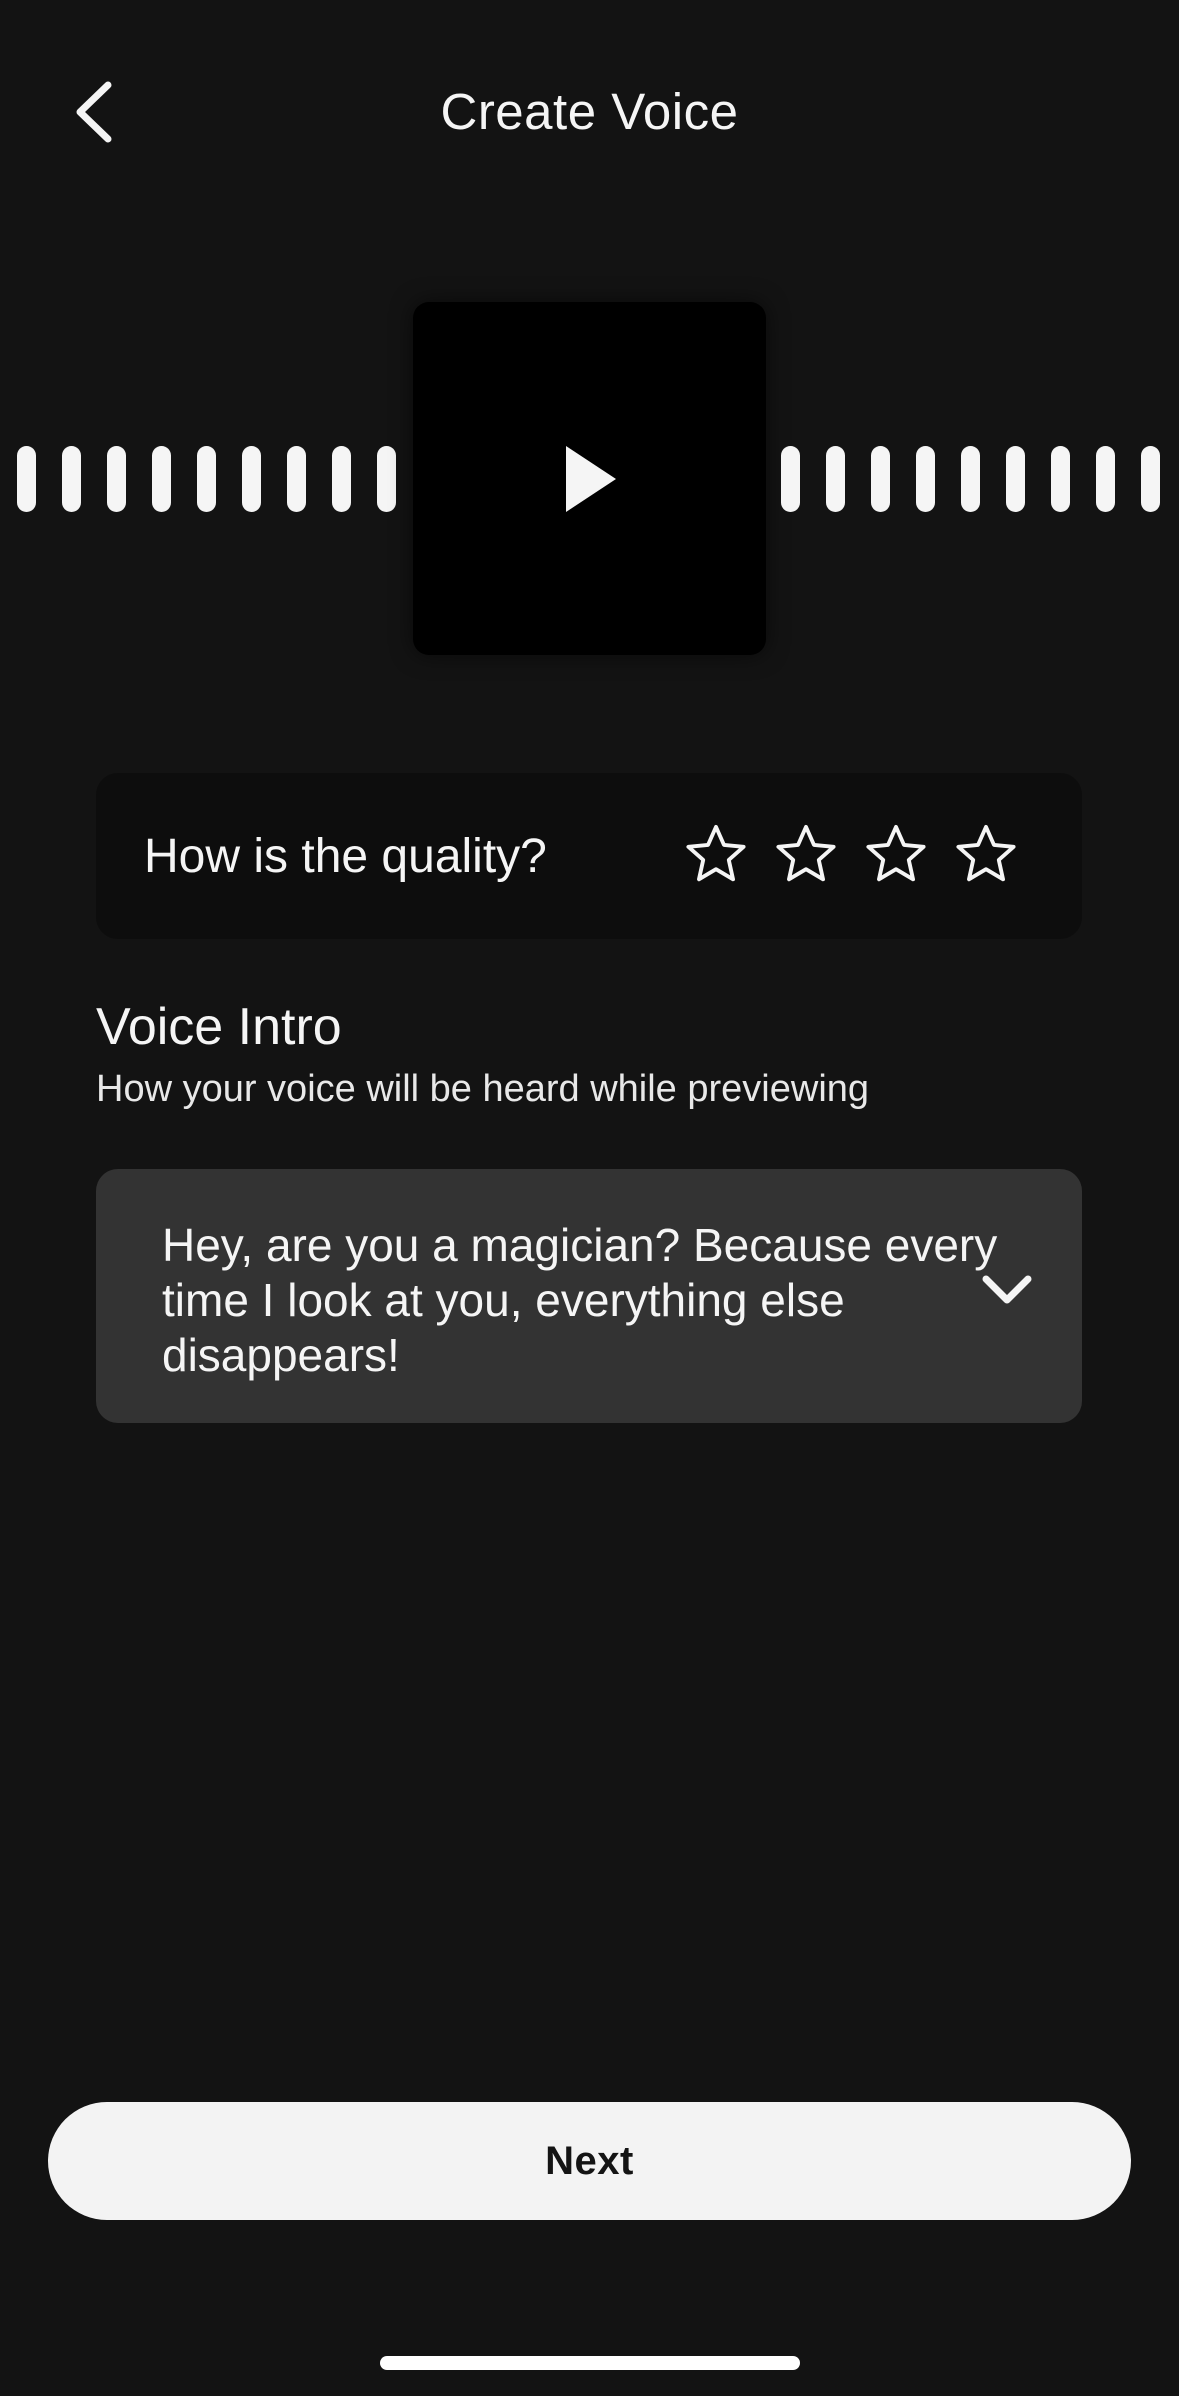 This screenshot has width=1179, height=2396. What do you see at coordinates (851, 854) in the screenshot?
I see `star-rating` at bounding box center [851, 854].